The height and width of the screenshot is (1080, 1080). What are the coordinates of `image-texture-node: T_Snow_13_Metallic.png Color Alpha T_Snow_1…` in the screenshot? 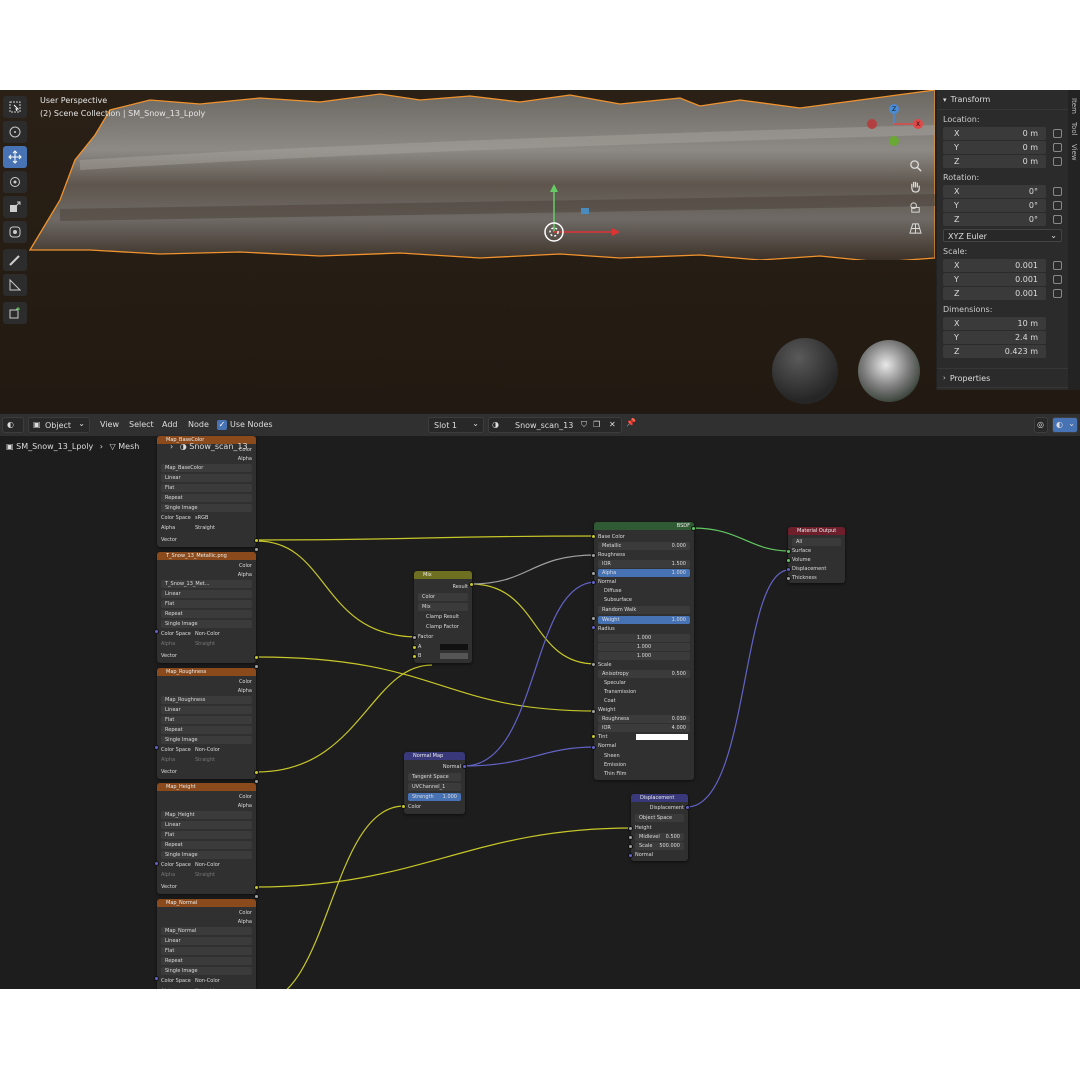 It's located at (206, 607).